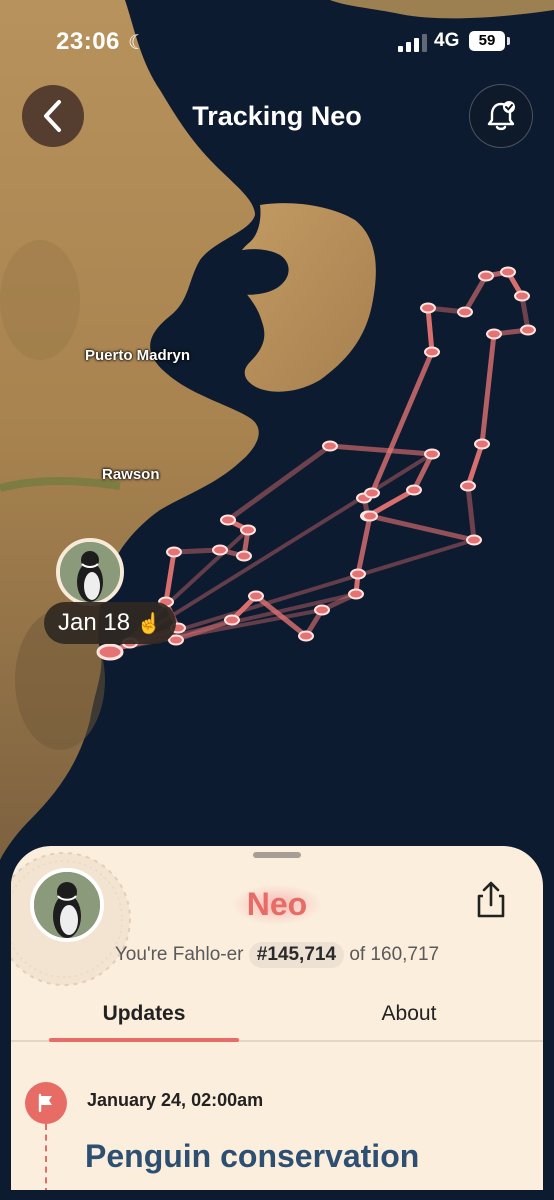 The image size is (554, 1200). I want to click on signal-icon, so click(412, 43).